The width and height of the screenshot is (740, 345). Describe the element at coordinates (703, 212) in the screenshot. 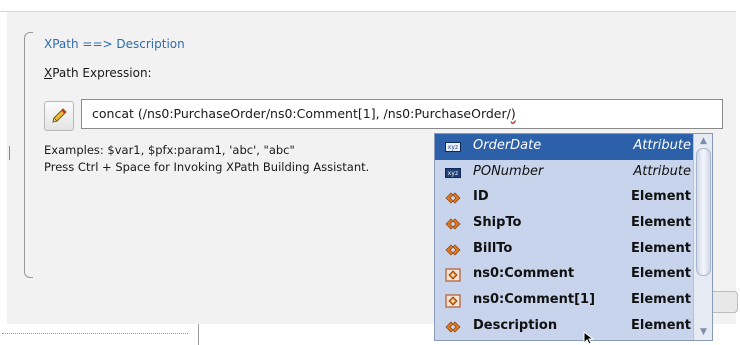

I see `scroll-thumb` at that location.